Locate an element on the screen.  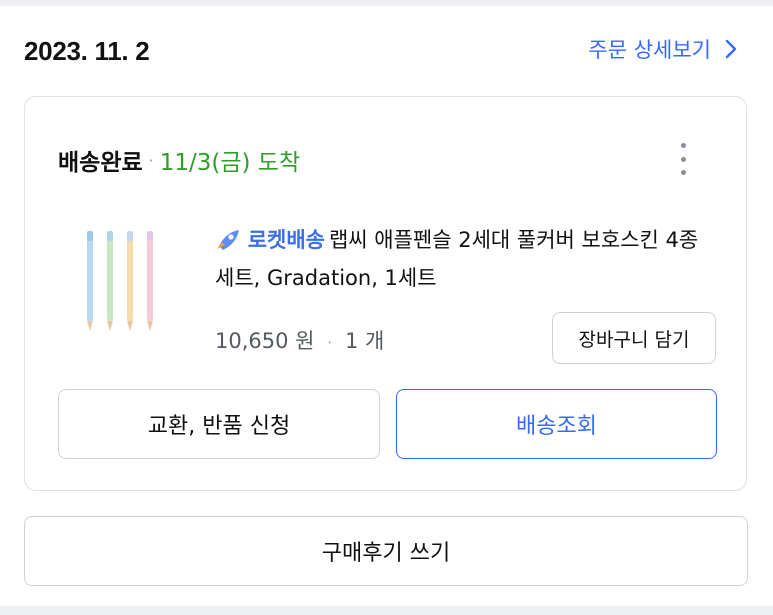
product-quantity: 1 개 is located at coordinates (364, 341).